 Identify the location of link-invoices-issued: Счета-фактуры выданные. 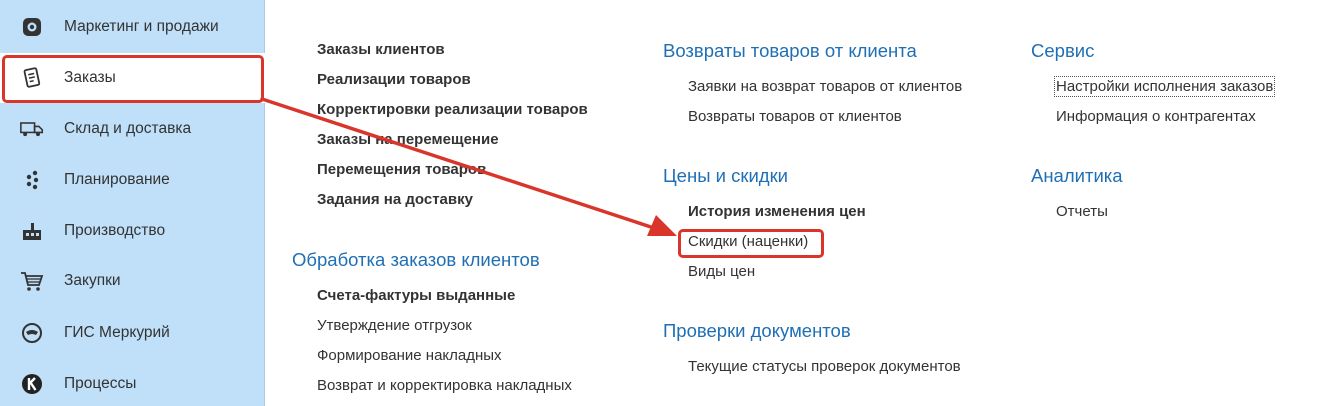
(416, 295).